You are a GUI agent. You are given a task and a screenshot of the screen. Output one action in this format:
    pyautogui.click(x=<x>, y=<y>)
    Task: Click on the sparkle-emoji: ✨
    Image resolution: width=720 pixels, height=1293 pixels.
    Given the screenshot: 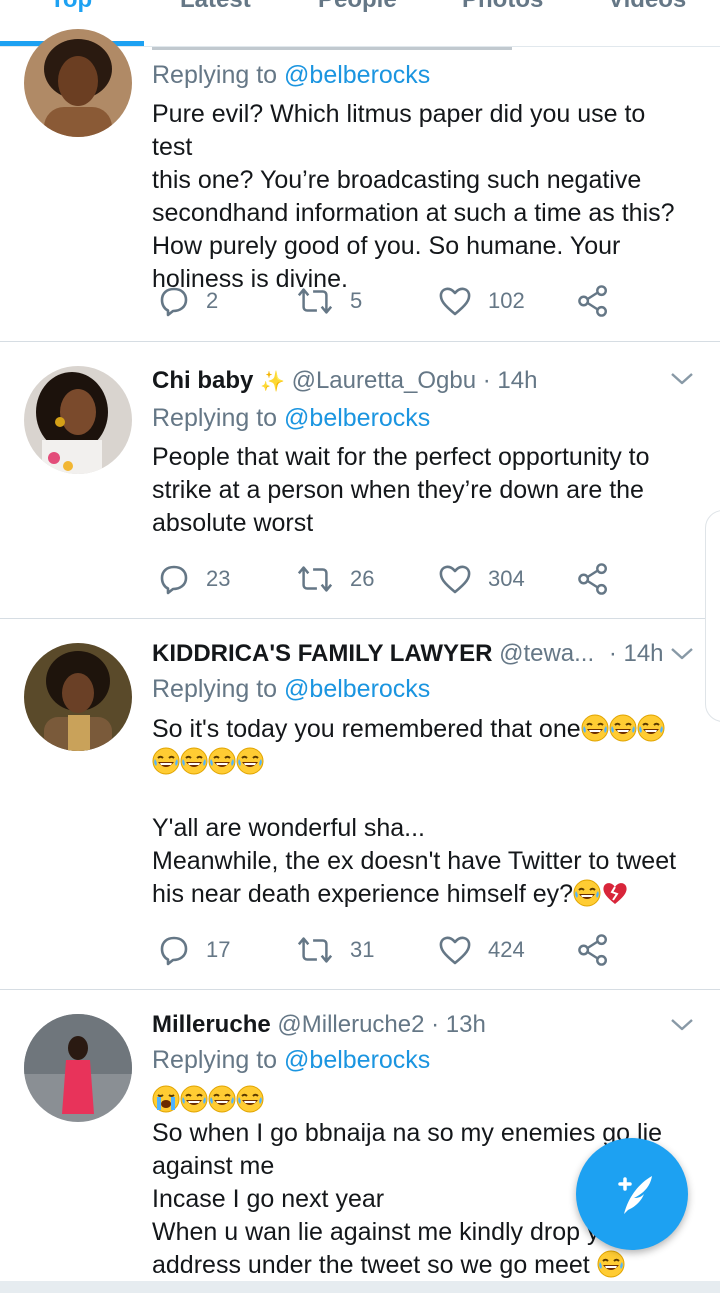 What is the action you would take?
    pyautogui.click(x=272, y=382)
    